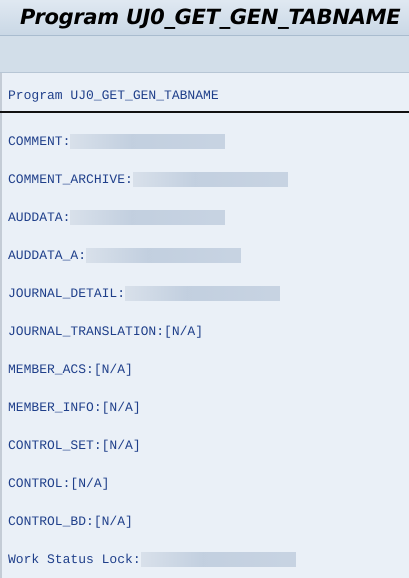 This screenshot has height=578, width=409. What do you see at coordinates (59, 483) in the screenshot?
I see `output-line: CONTROL:[N/A]` at bounding box center [59, 483].